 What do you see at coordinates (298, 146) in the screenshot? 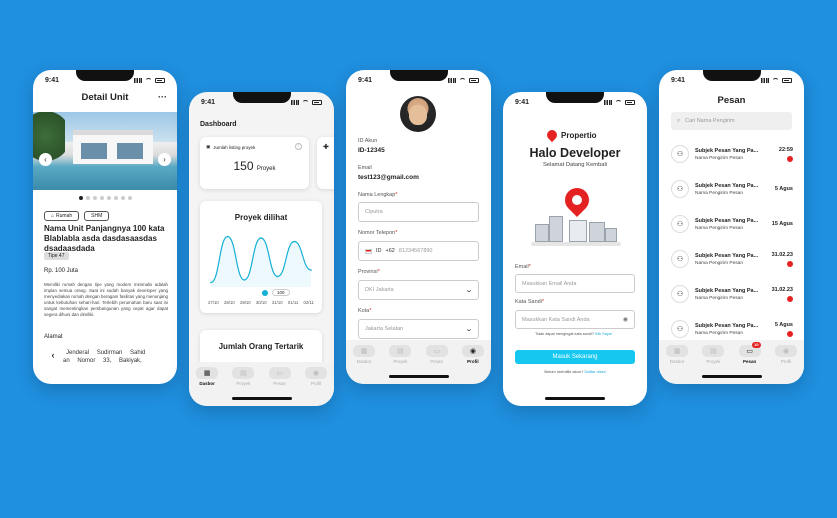
I see `info-icon: i` at bounding box center [298, 146].